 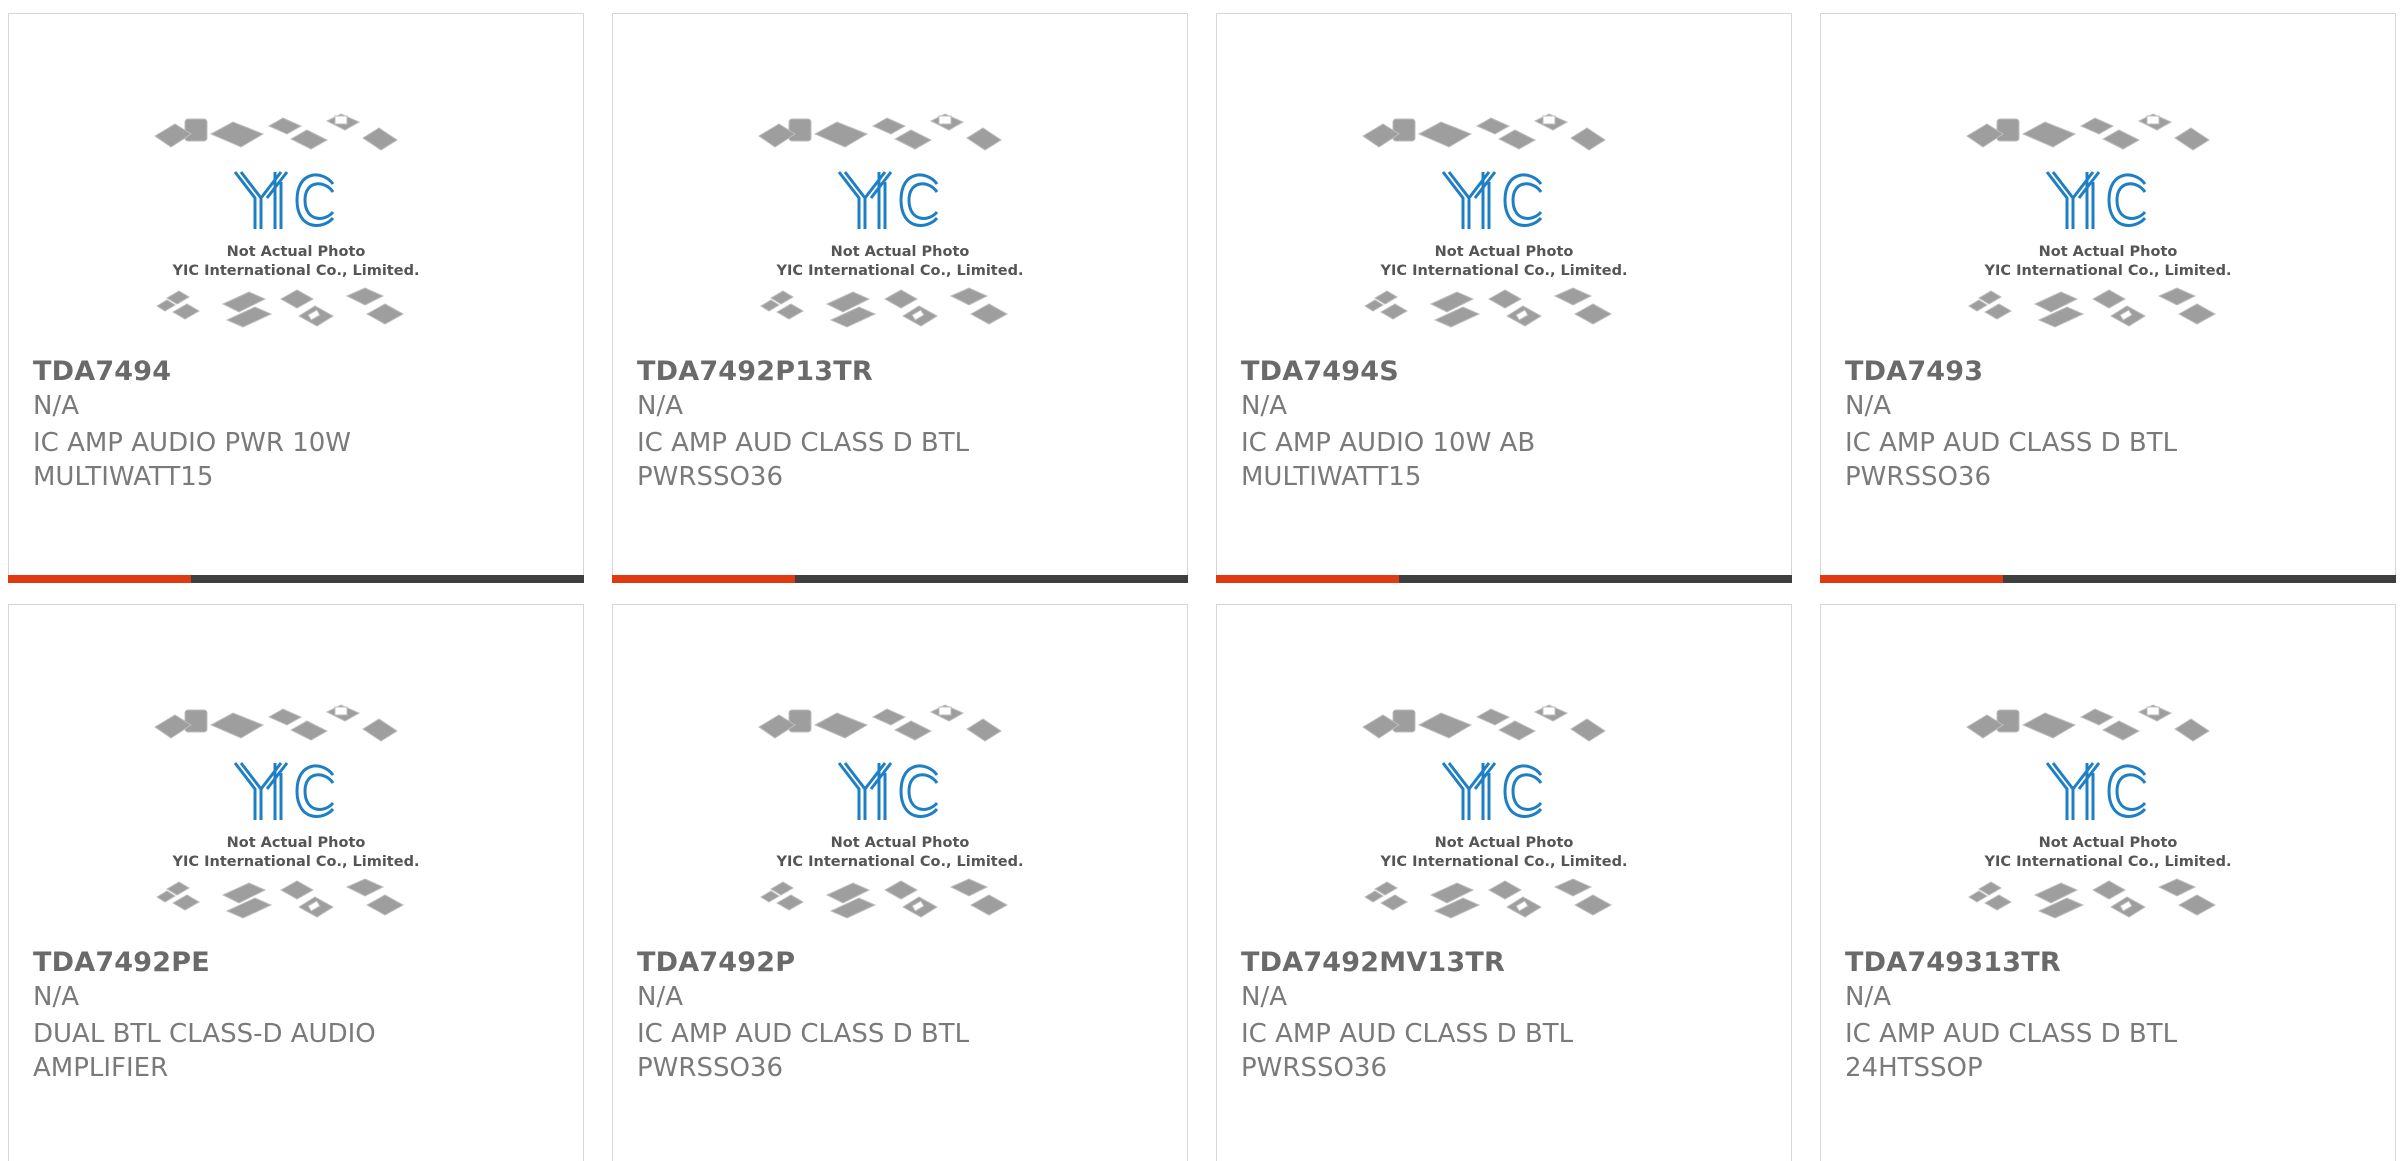 What do you see at coordinates (1320, 371) in the screenshot?
I see `part-number: TDA7494S` at bounding box center [1320, 371].